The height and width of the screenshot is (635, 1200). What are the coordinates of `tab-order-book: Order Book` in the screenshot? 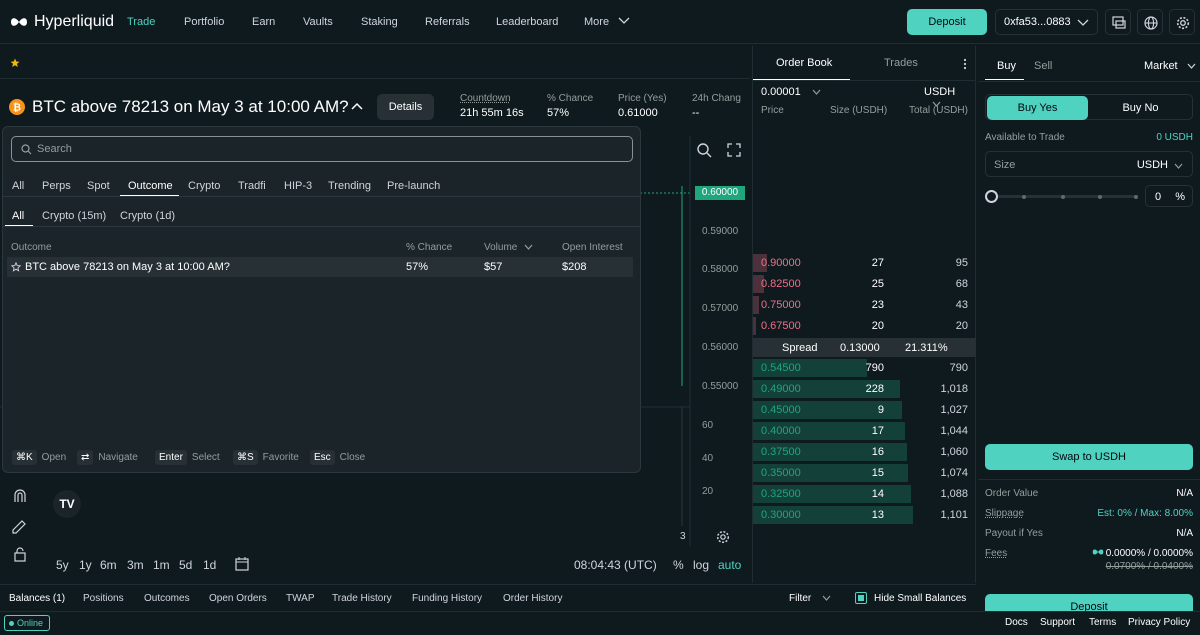 It's located at (804, 63).